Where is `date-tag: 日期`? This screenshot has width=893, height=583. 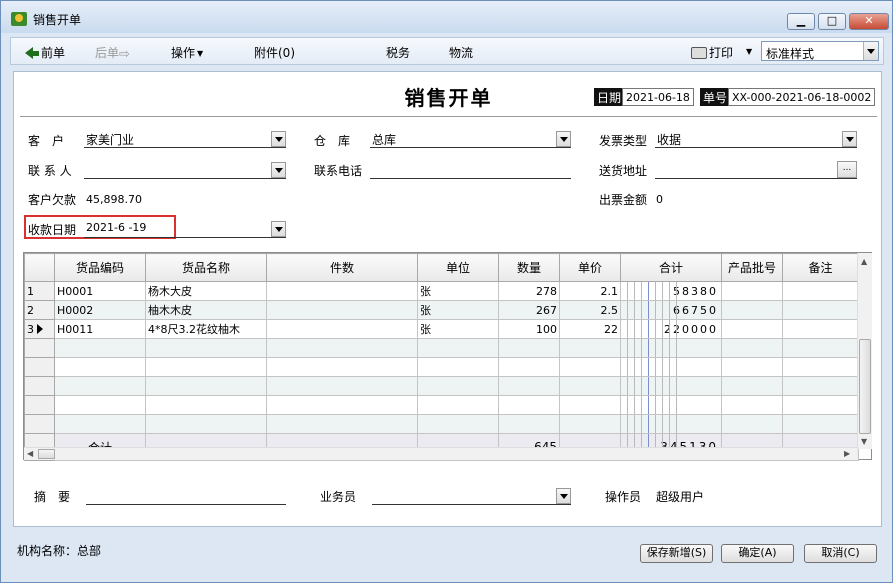
date-tag: 日期 is located at coordinates (609, 97).